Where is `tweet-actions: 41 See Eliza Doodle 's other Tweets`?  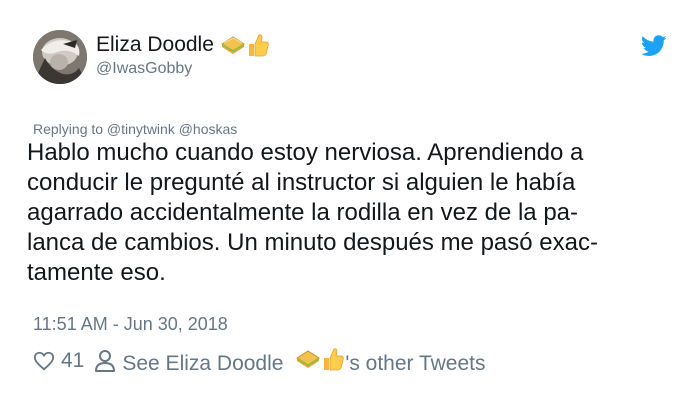 tweet-actions: 41 See Eliza Doodle 's other Tweets is located at coordinates (259, 361).